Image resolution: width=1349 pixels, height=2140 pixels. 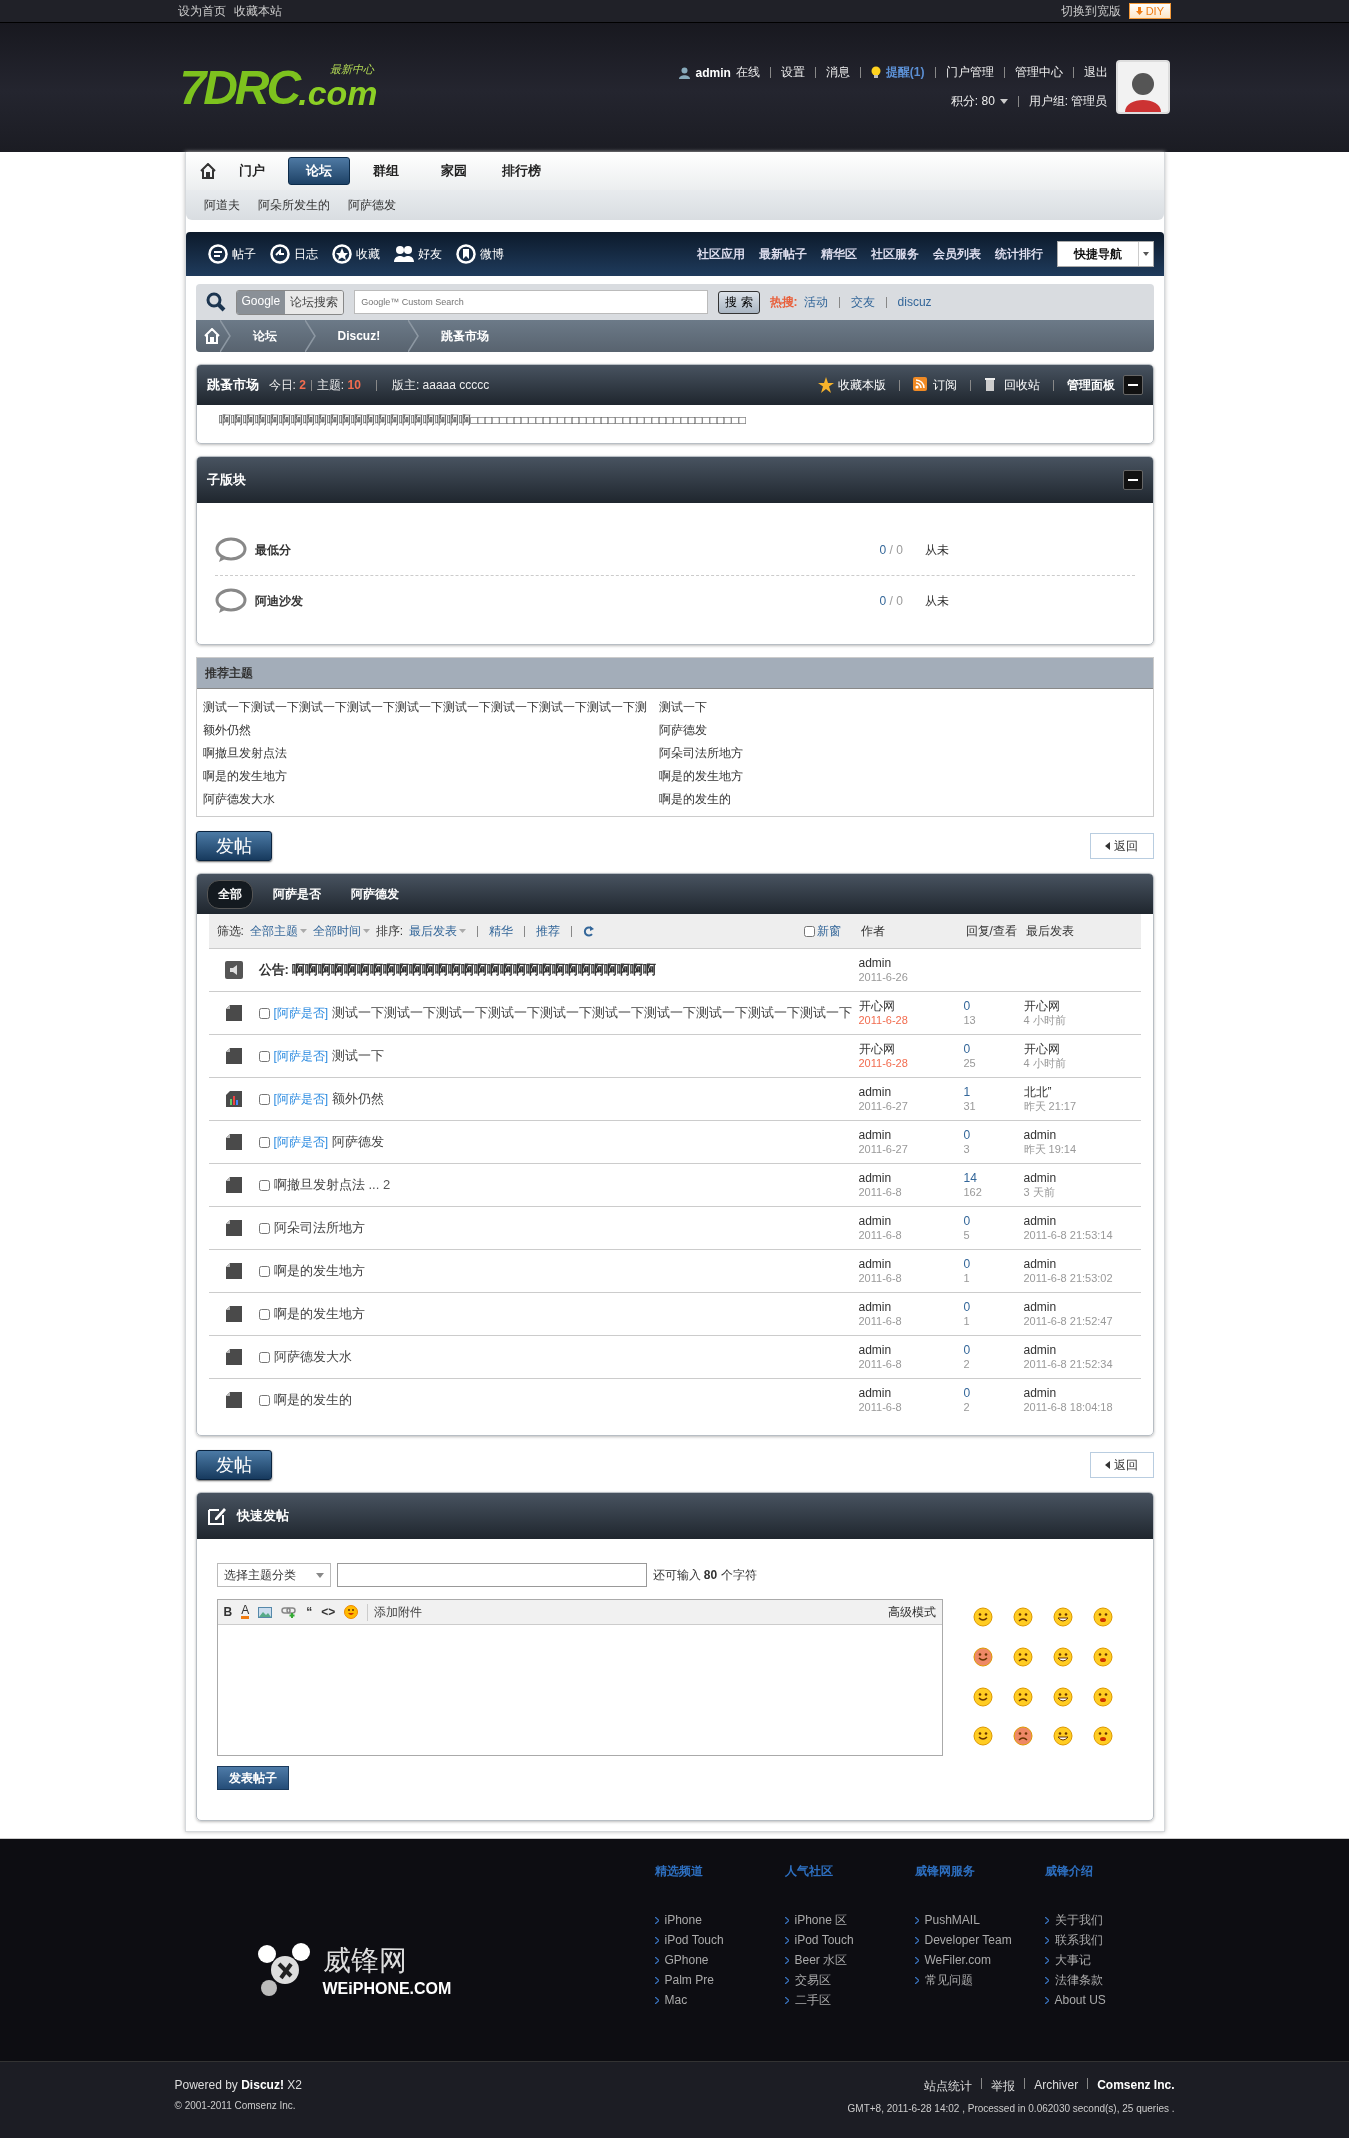 What do you see at coordinates (362, 336) in the screenshot?
I see `breadcrumb-link: Discuz!` at bounding box center [362, 336].